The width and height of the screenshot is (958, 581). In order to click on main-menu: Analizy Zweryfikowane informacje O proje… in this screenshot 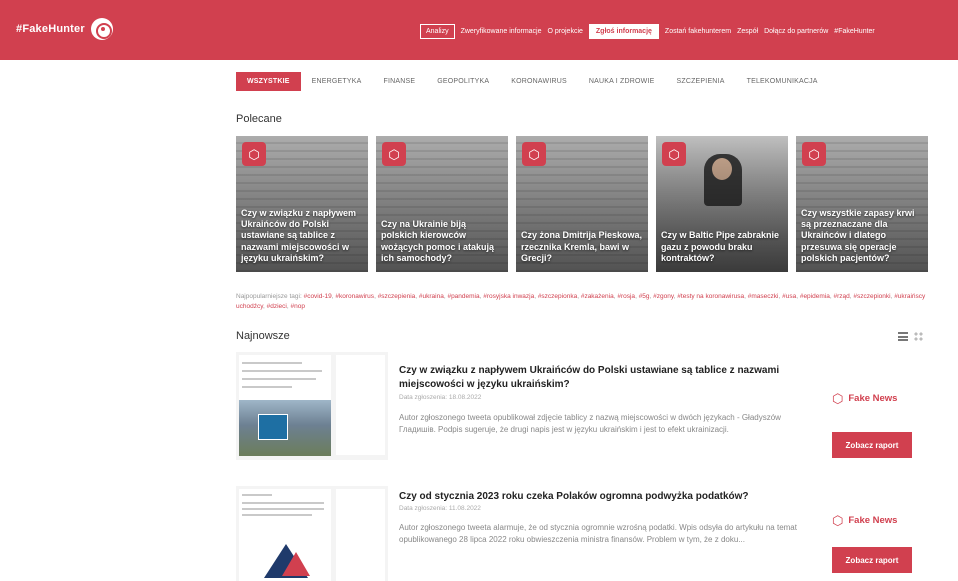, I will do `click(647, 31)`.